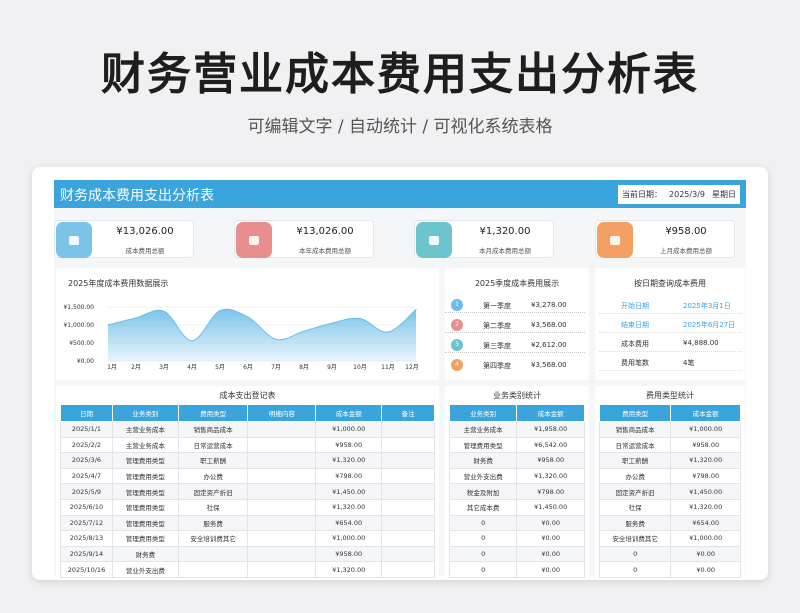  Describe the element at coordinates (497, 346) in the screenshot. I see `quarter-name: 第三季度` at that location.